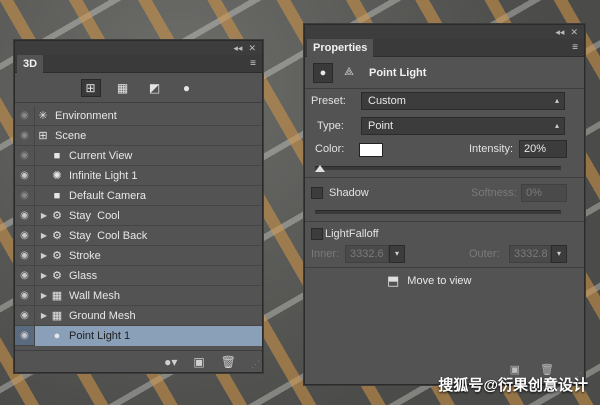  What do you see at coordinates (438, 168) in the screenshot?
I see `intensity-slider-track` at bounding box center [438, 168].